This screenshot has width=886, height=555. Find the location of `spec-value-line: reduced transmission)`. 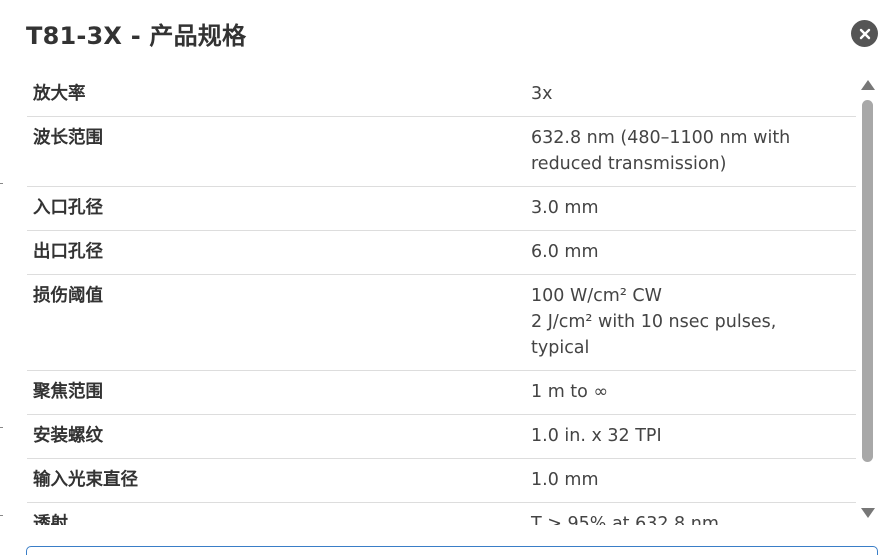

spec-value-line: reduced transmission) is located at coordinates (629, 164).